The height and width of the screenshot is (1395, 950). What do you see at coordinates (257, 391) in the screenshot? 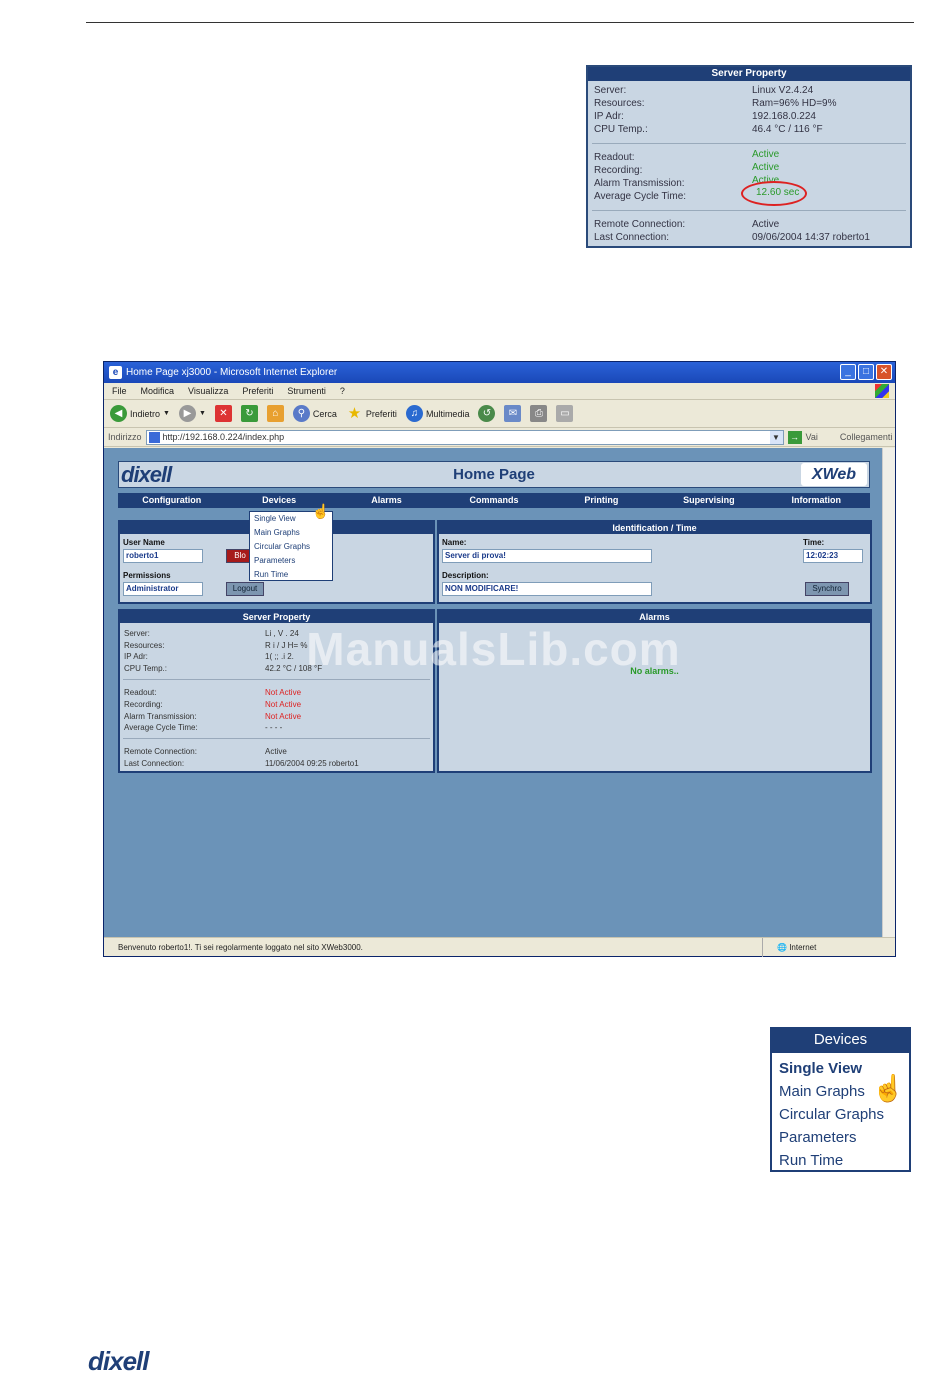
I see `menu-preferiti: Preferiti` at bounding box center [257, 391].